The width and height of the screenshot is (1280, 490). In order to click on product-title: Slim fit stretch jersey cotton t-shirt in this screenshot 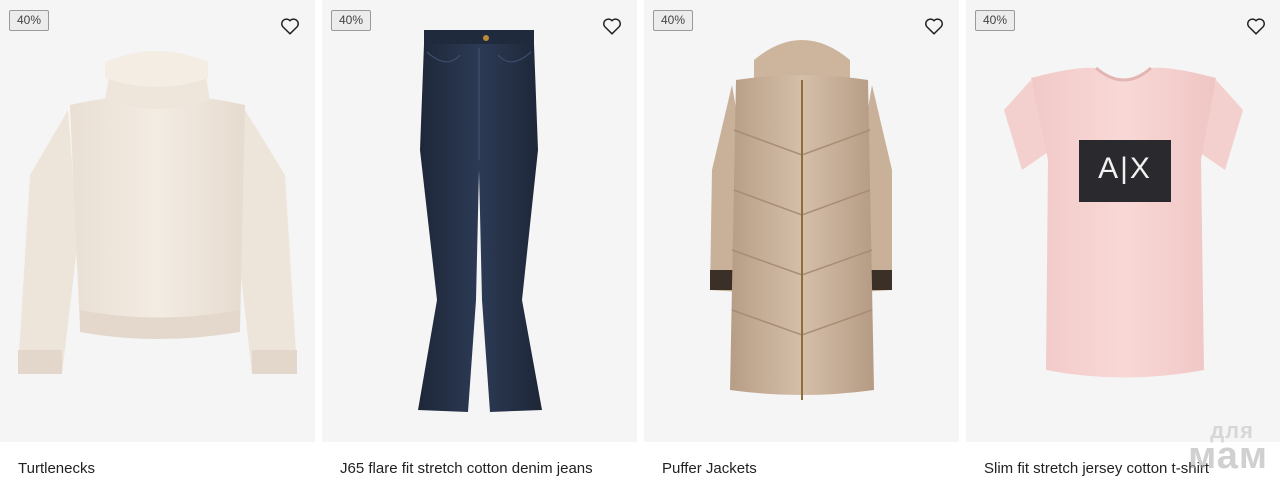, I will do `click(1096, 468)`.